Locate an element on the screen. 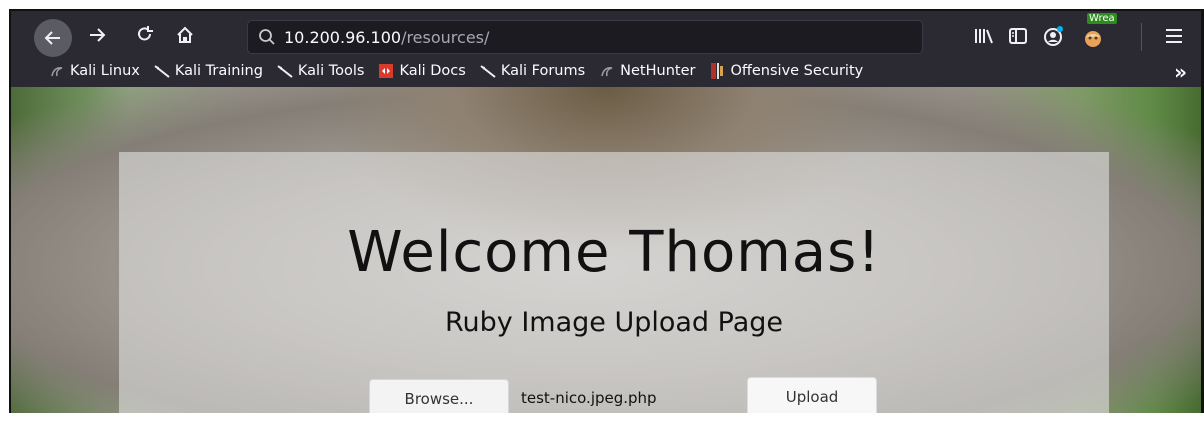 This screenshot has height=425, width=1204. sidebar-icon is located at coordinates (1018, 36).